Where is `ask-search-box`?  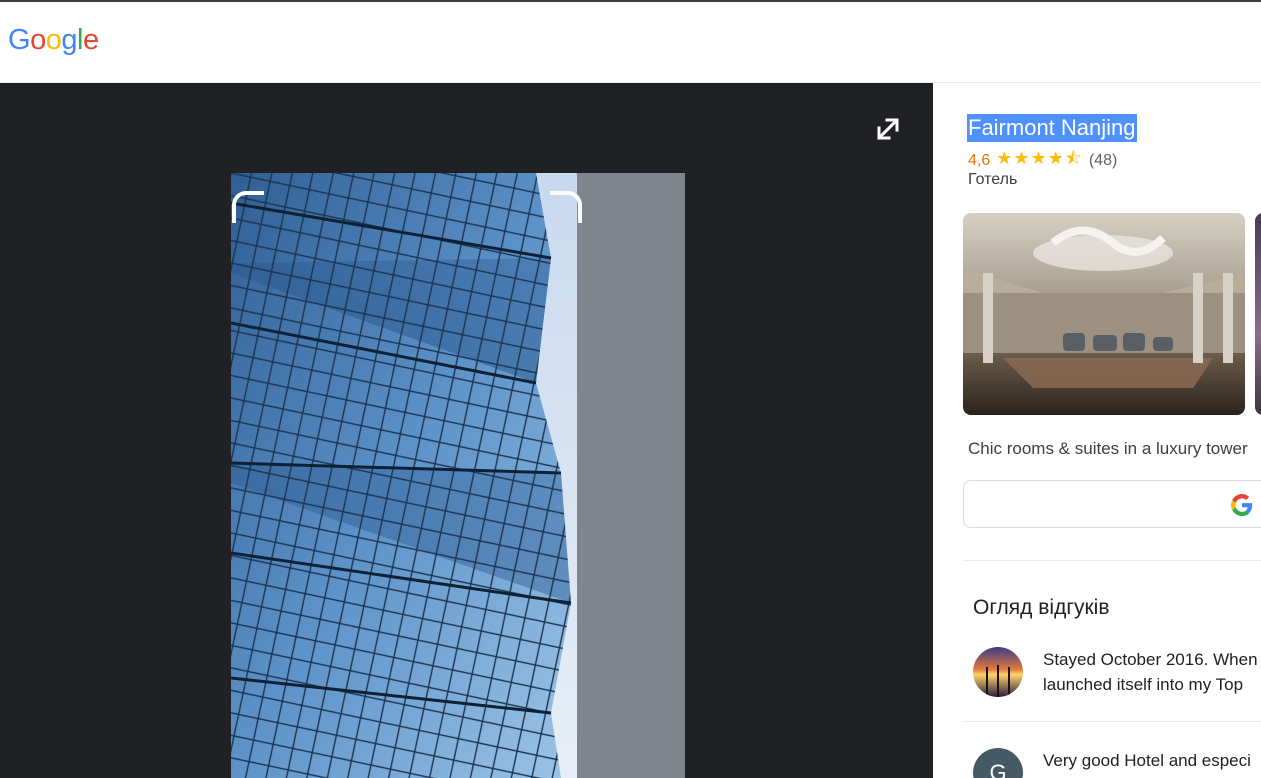 ask-search-box is located at coordinates (1112, 504).